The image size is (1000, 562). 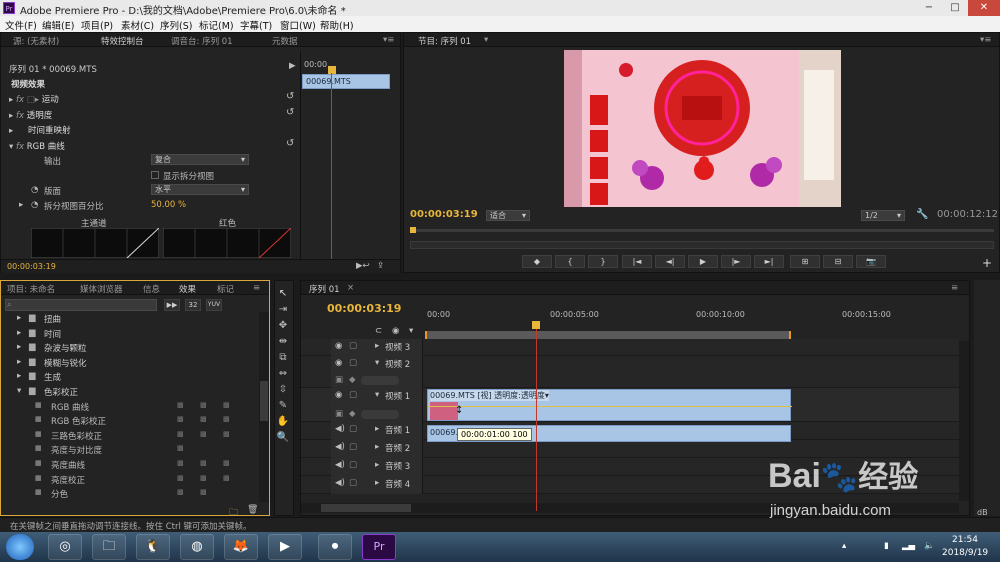 I want to click on menu-clip: 素材(C), so click(x=137, y=25).